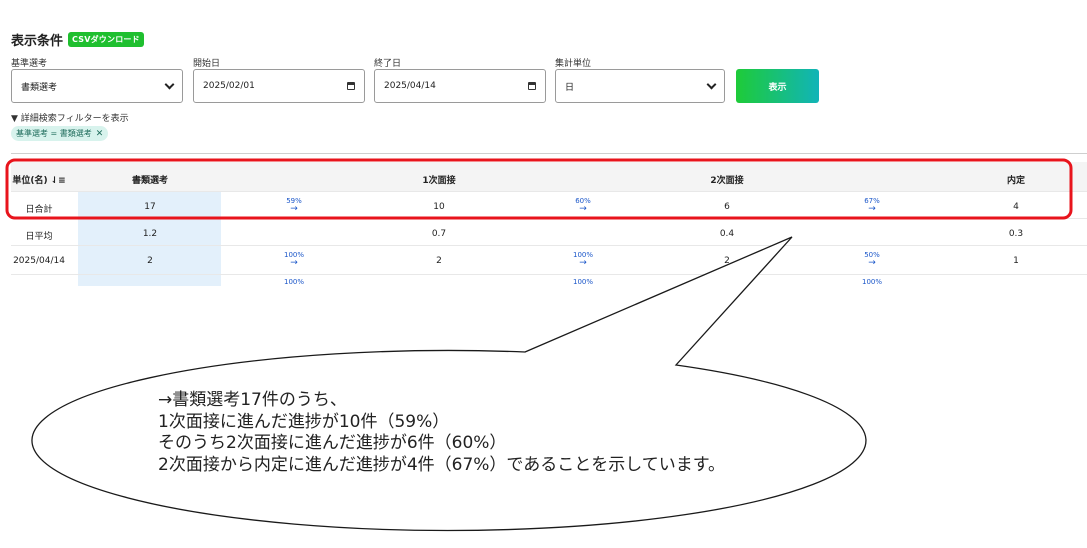 The image size is (1087, 548). Describe the element at coordinates (442, 464) in the screenshot. I see `callout-line: 2次面接から内定に進んだ進捗が4件（67%）であることを示しています。` at that location.